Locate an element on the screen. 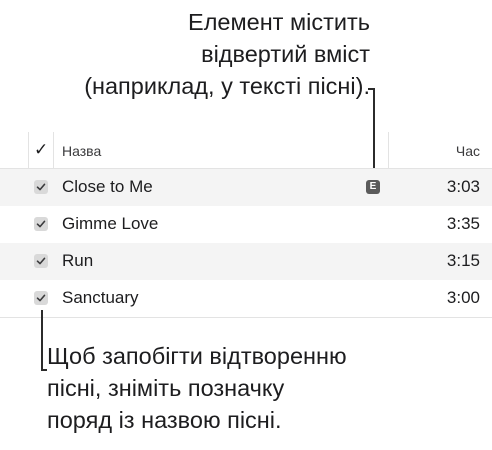  song-time: 3:35 is located at coordinates (463, 223).